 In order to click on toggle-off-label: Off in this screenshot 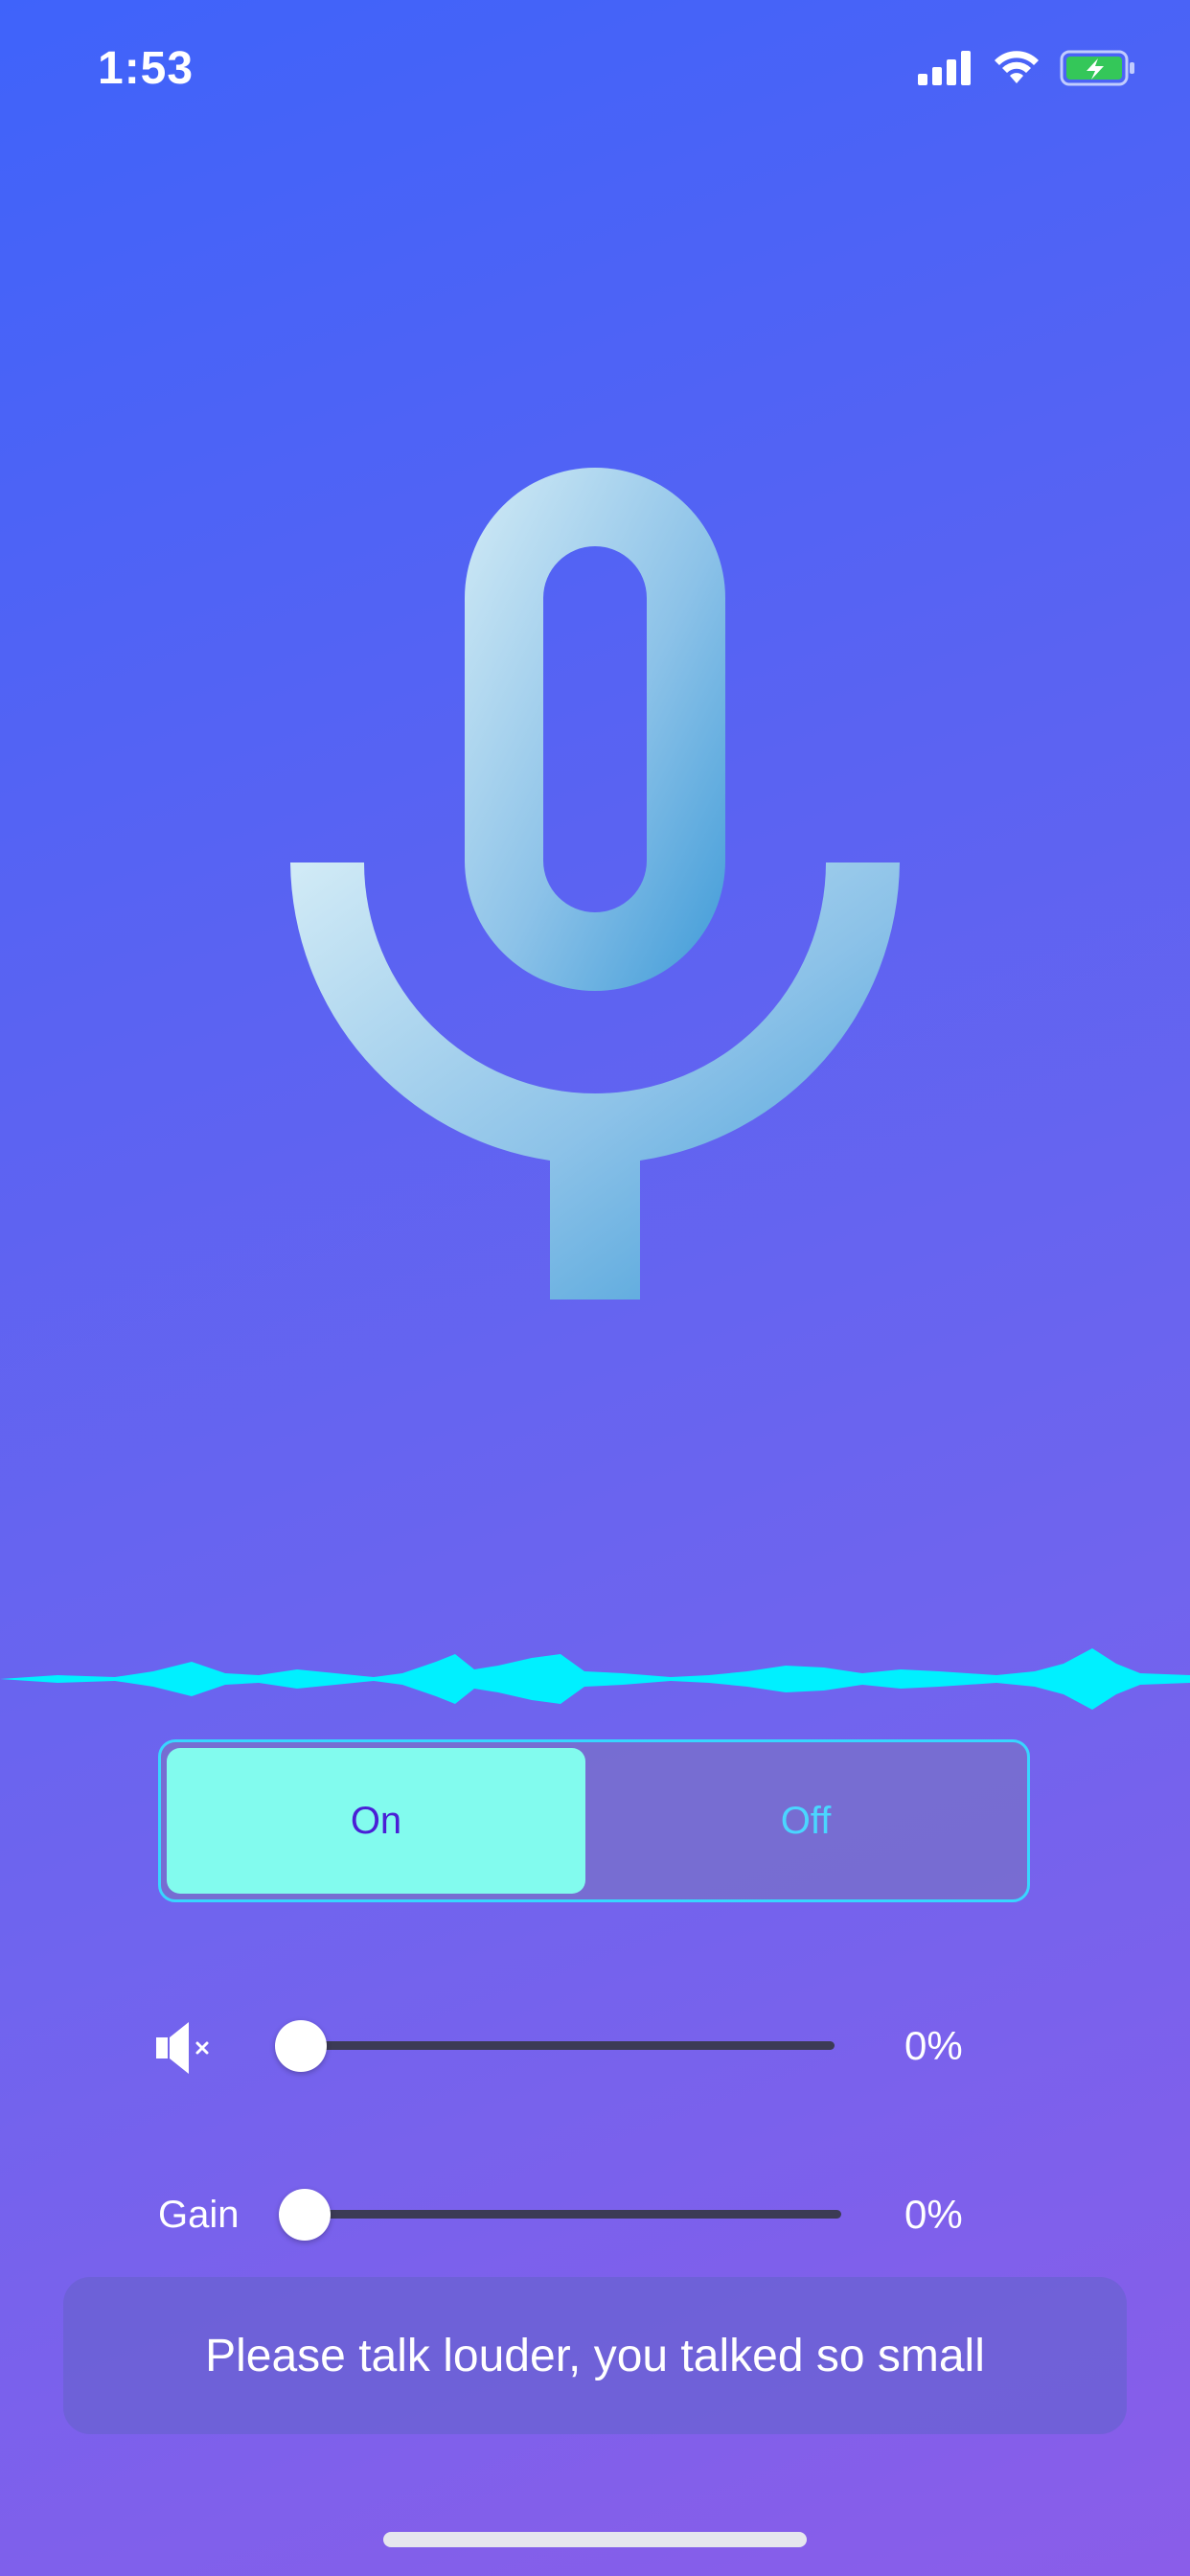, I will do `click(806, 1820)`.